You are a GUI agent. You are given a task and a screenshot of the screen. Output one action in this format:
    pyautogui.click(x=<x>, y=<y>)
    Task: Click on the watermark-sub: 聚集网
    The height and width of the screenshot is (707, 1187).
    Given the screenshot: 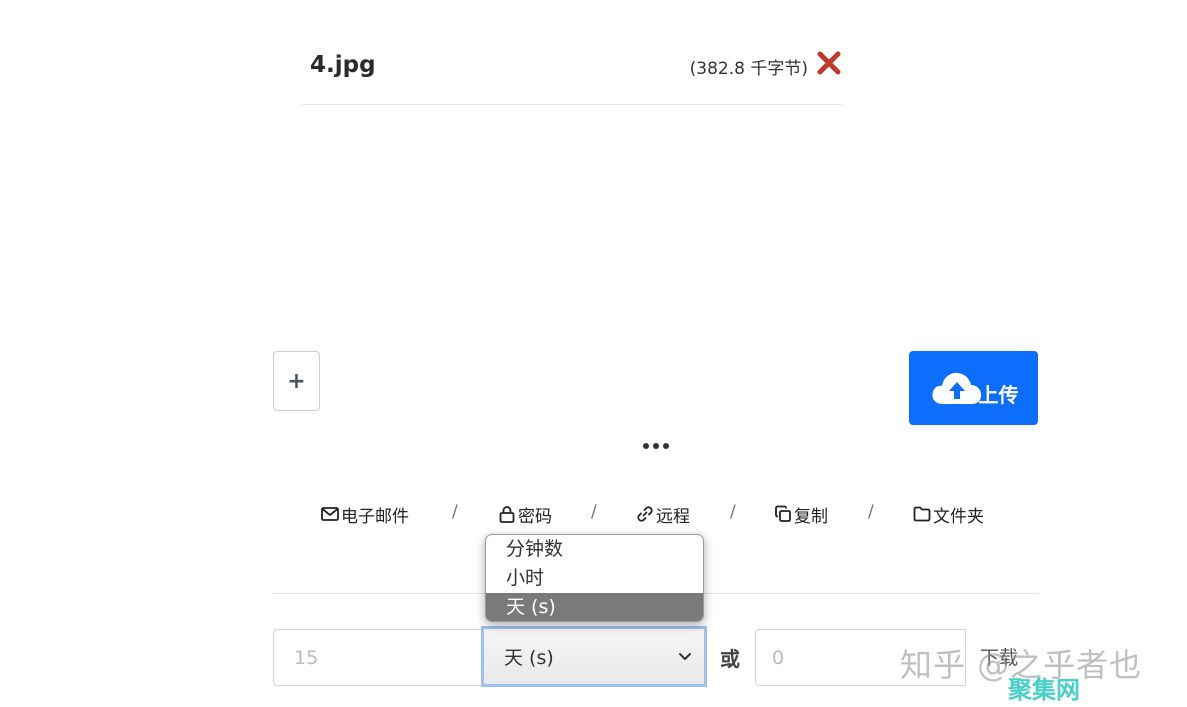 What is the action you would take?
    pyautogui.click(x=1044, y=690)
    